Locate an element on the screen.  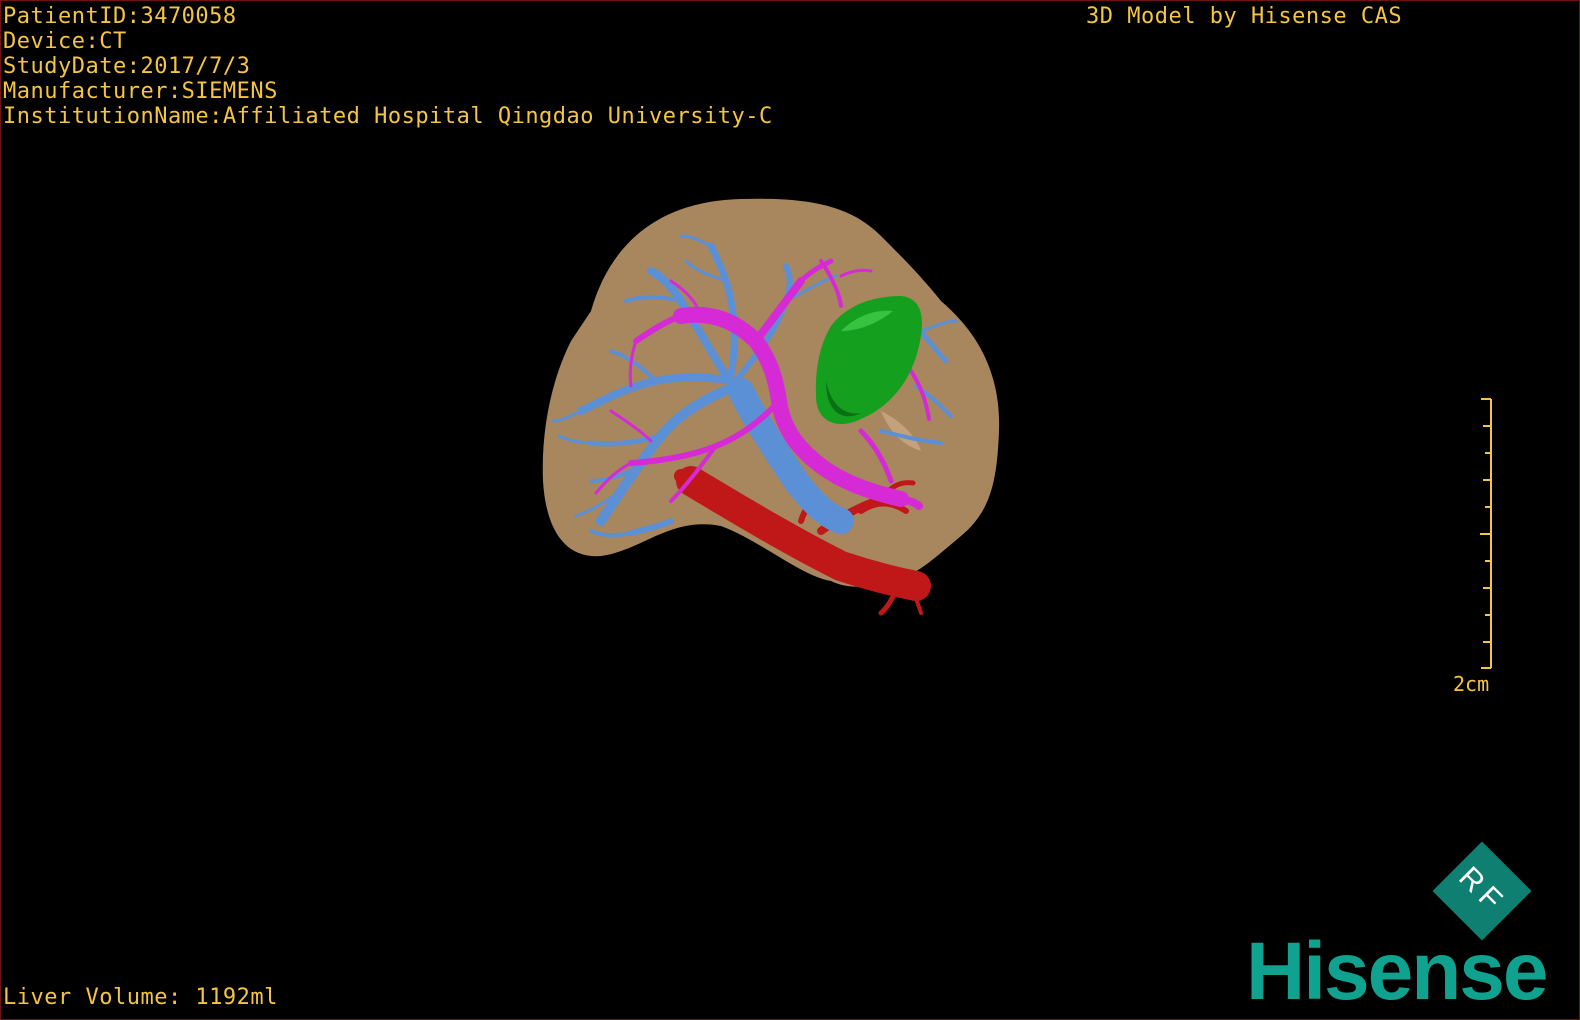
scale-ruler-icon is located at coordinates (1486, 533).